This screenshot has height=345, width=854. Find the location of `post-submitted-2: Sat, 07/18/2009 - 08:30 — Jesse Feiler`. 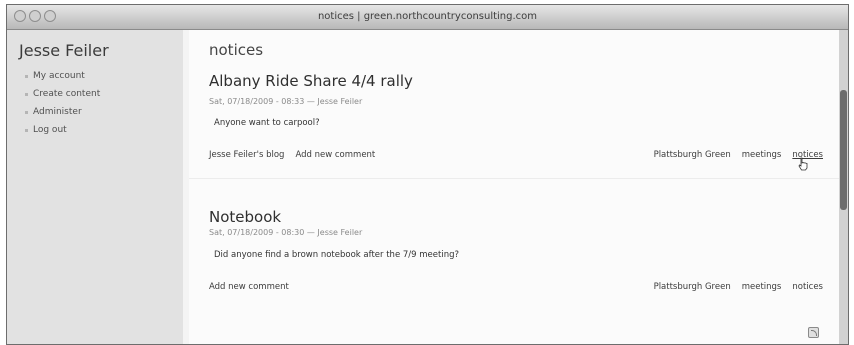

post-submitted-2: Sat, 07/18/2009 - 08:30 — Jesse Feiler is located at coordinates (286, 232).